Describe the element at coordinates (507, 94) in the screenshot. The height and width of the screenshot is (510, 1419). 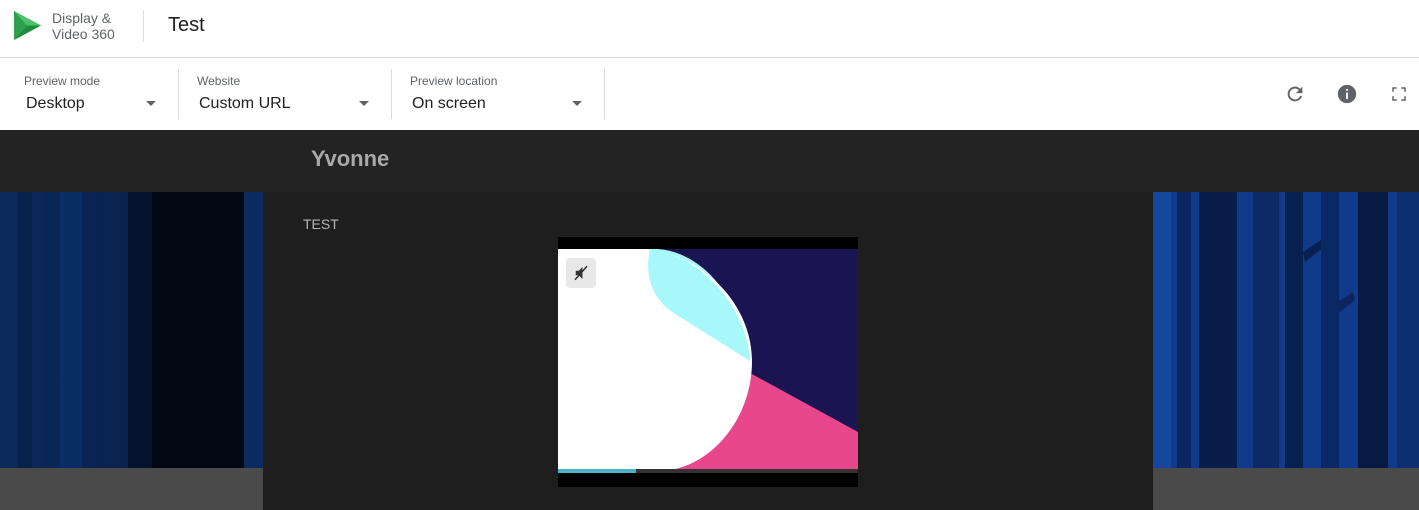
I see `preview-location-select: Preview location On screen` at that location.